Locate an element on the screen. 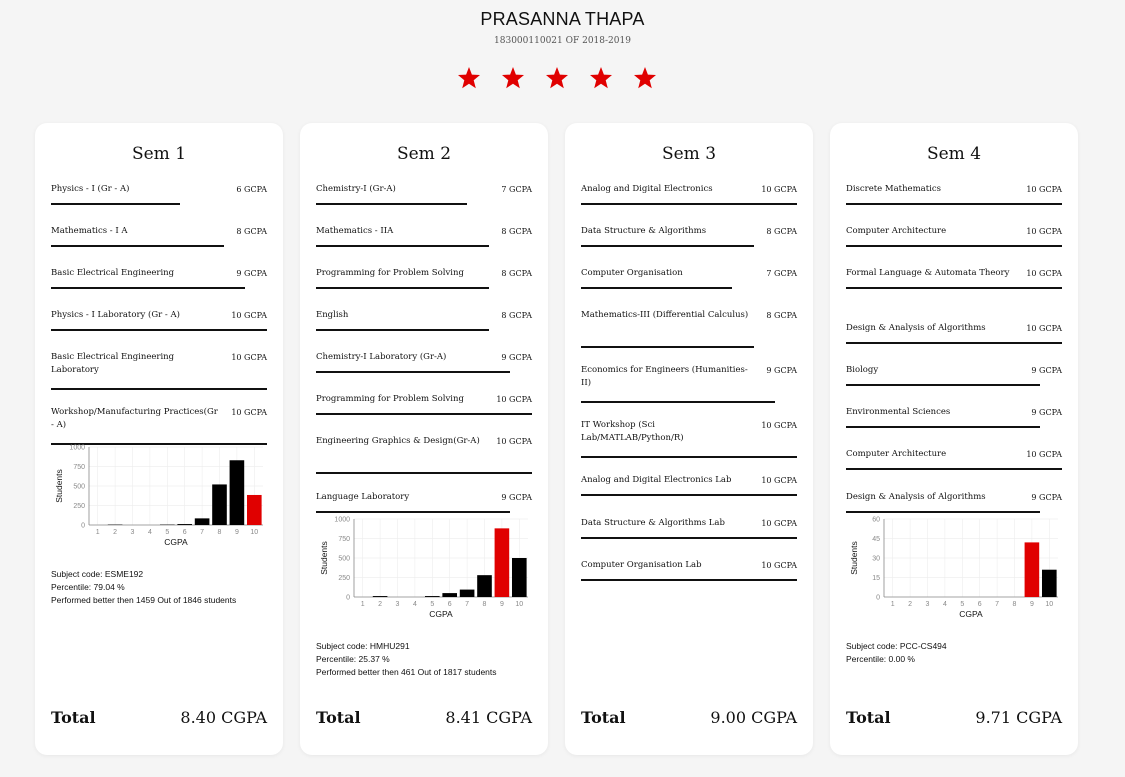 This screenshot has width=1125, height=777. total-cgpa: 8.41 CGPA is located at coordinates (488, 717).